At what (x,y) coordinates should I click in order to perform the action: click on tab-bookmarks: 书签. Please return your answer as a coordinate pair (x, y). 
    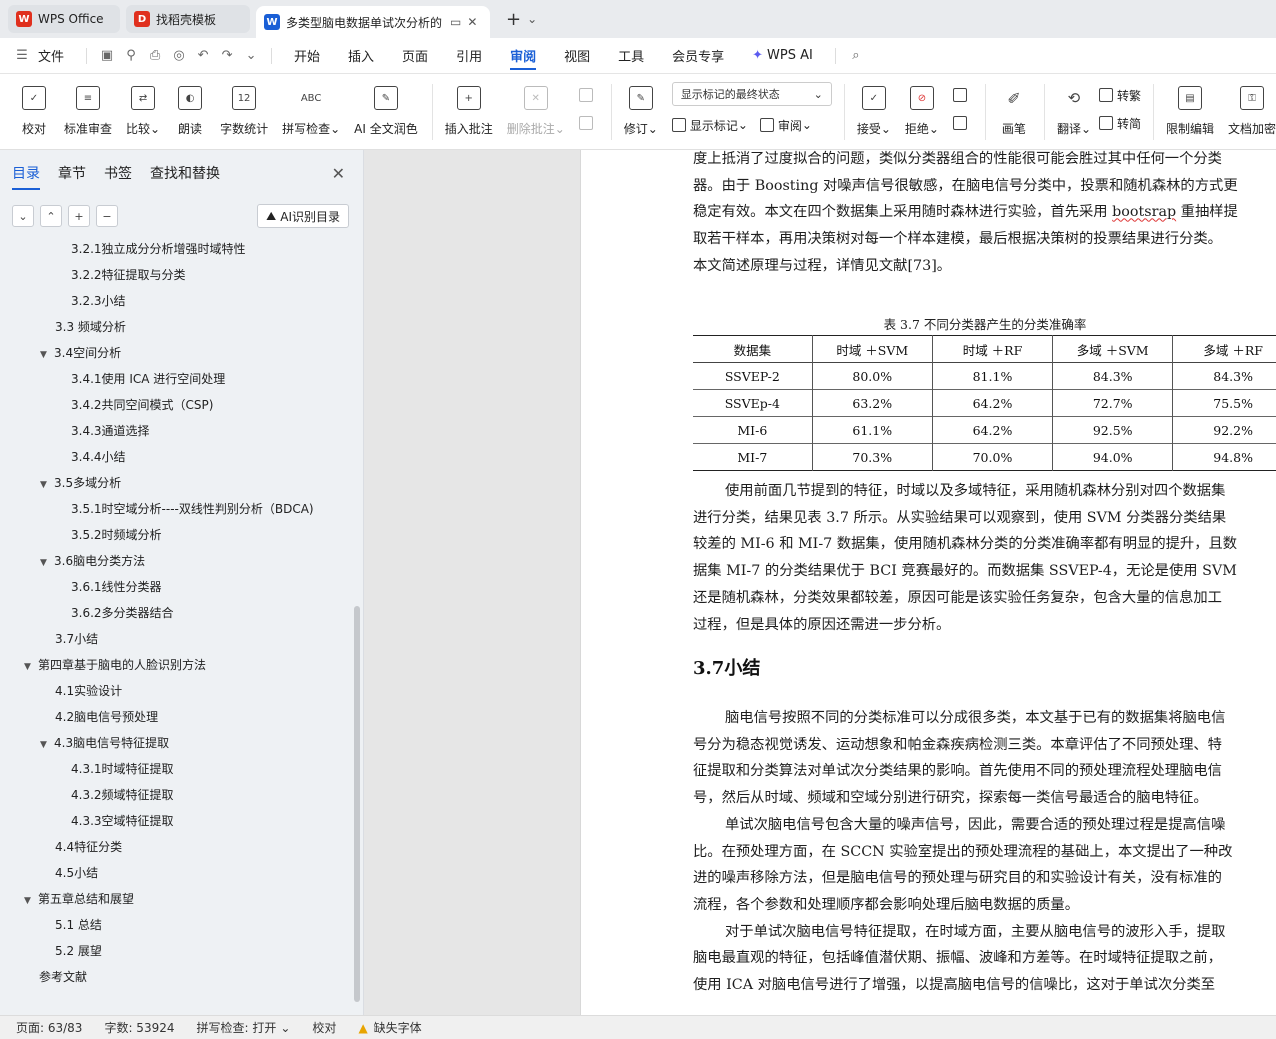
    Looking at the image, I should click on (118, 173).